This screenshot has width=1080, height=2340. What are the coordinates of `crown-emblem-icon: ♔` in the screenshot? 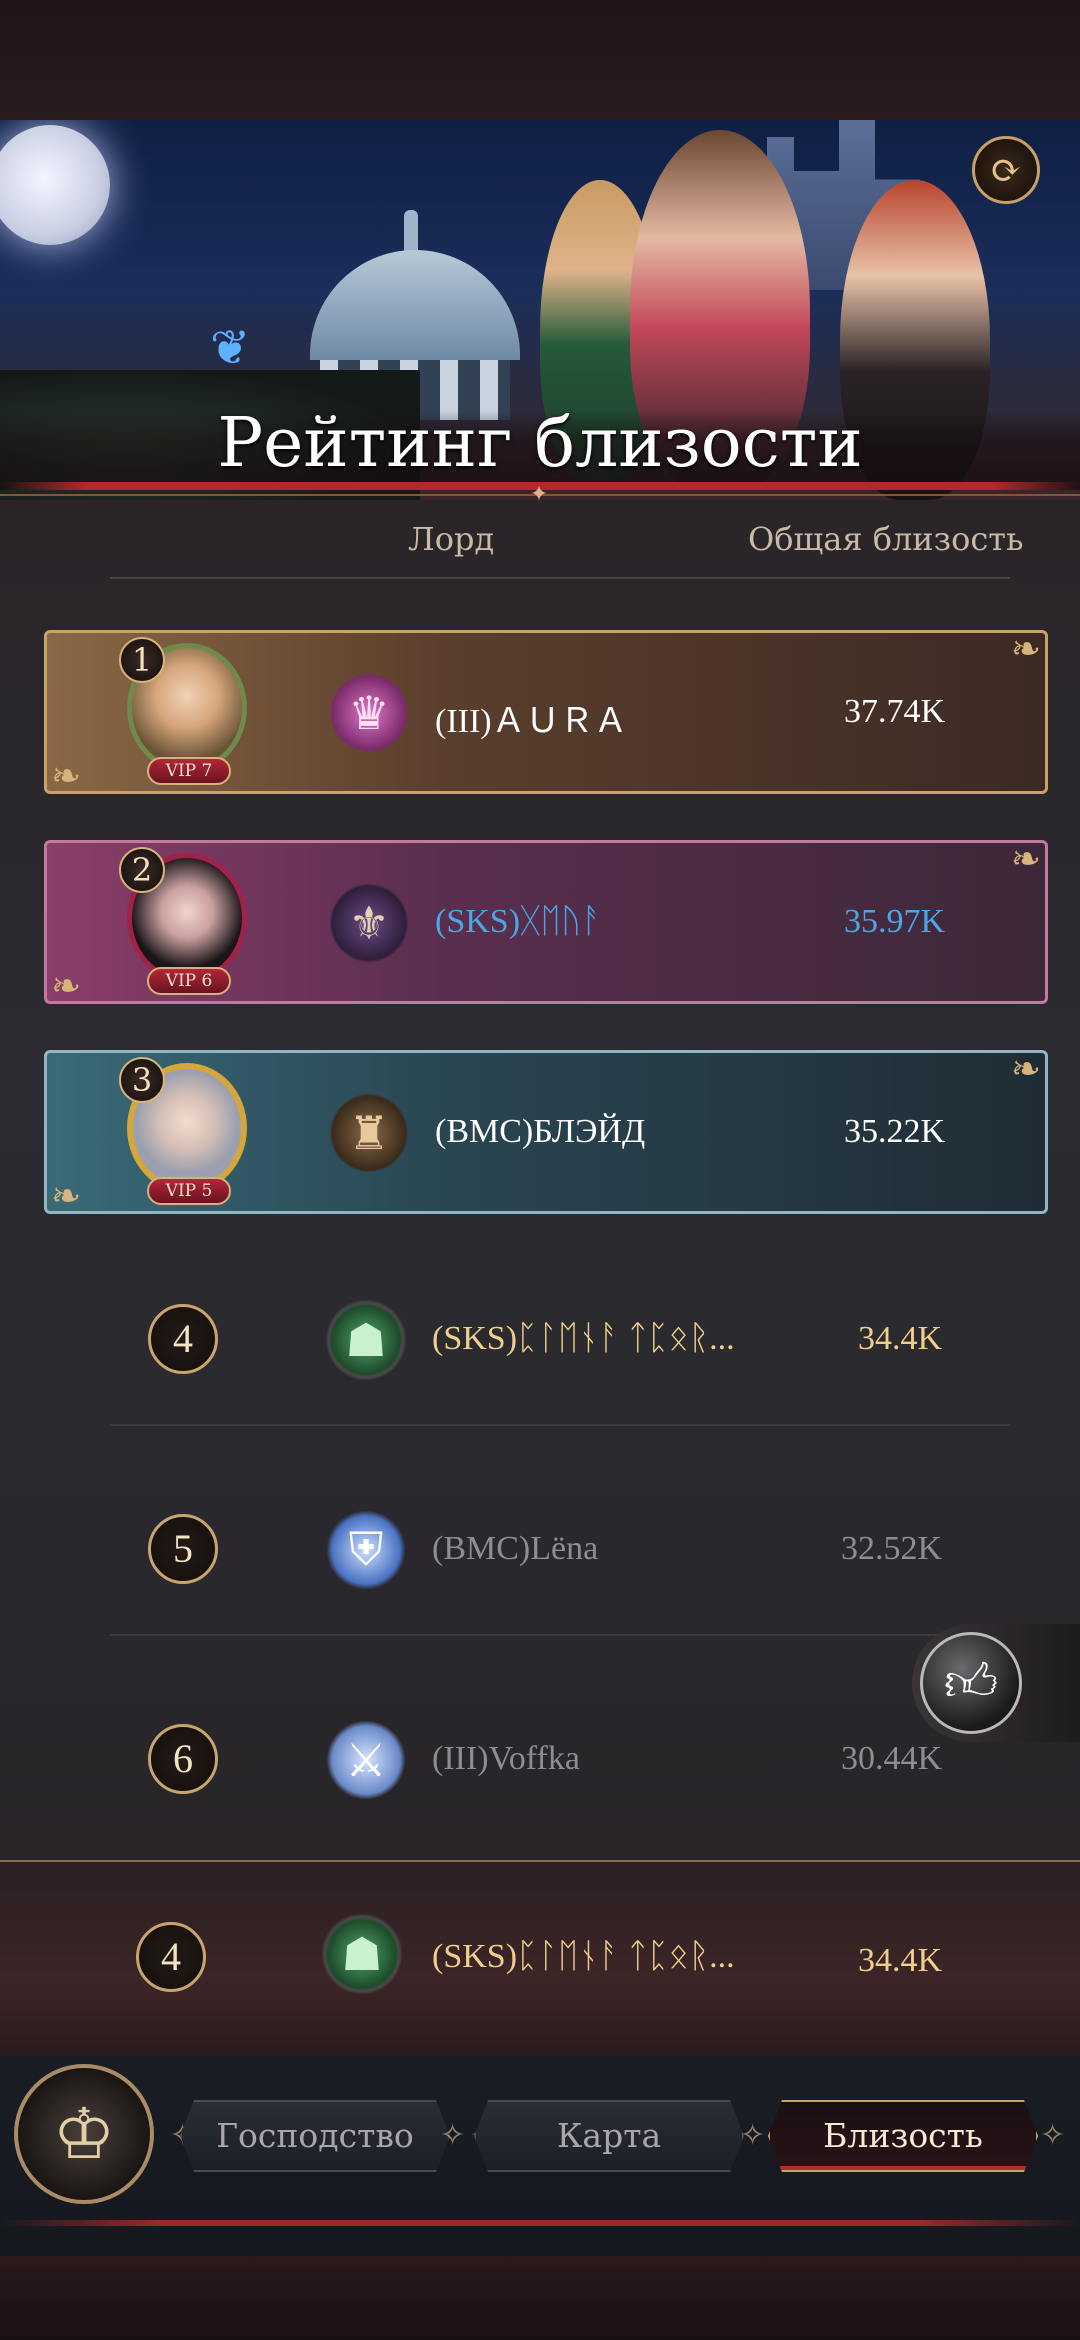 It's located at (84, 2134).